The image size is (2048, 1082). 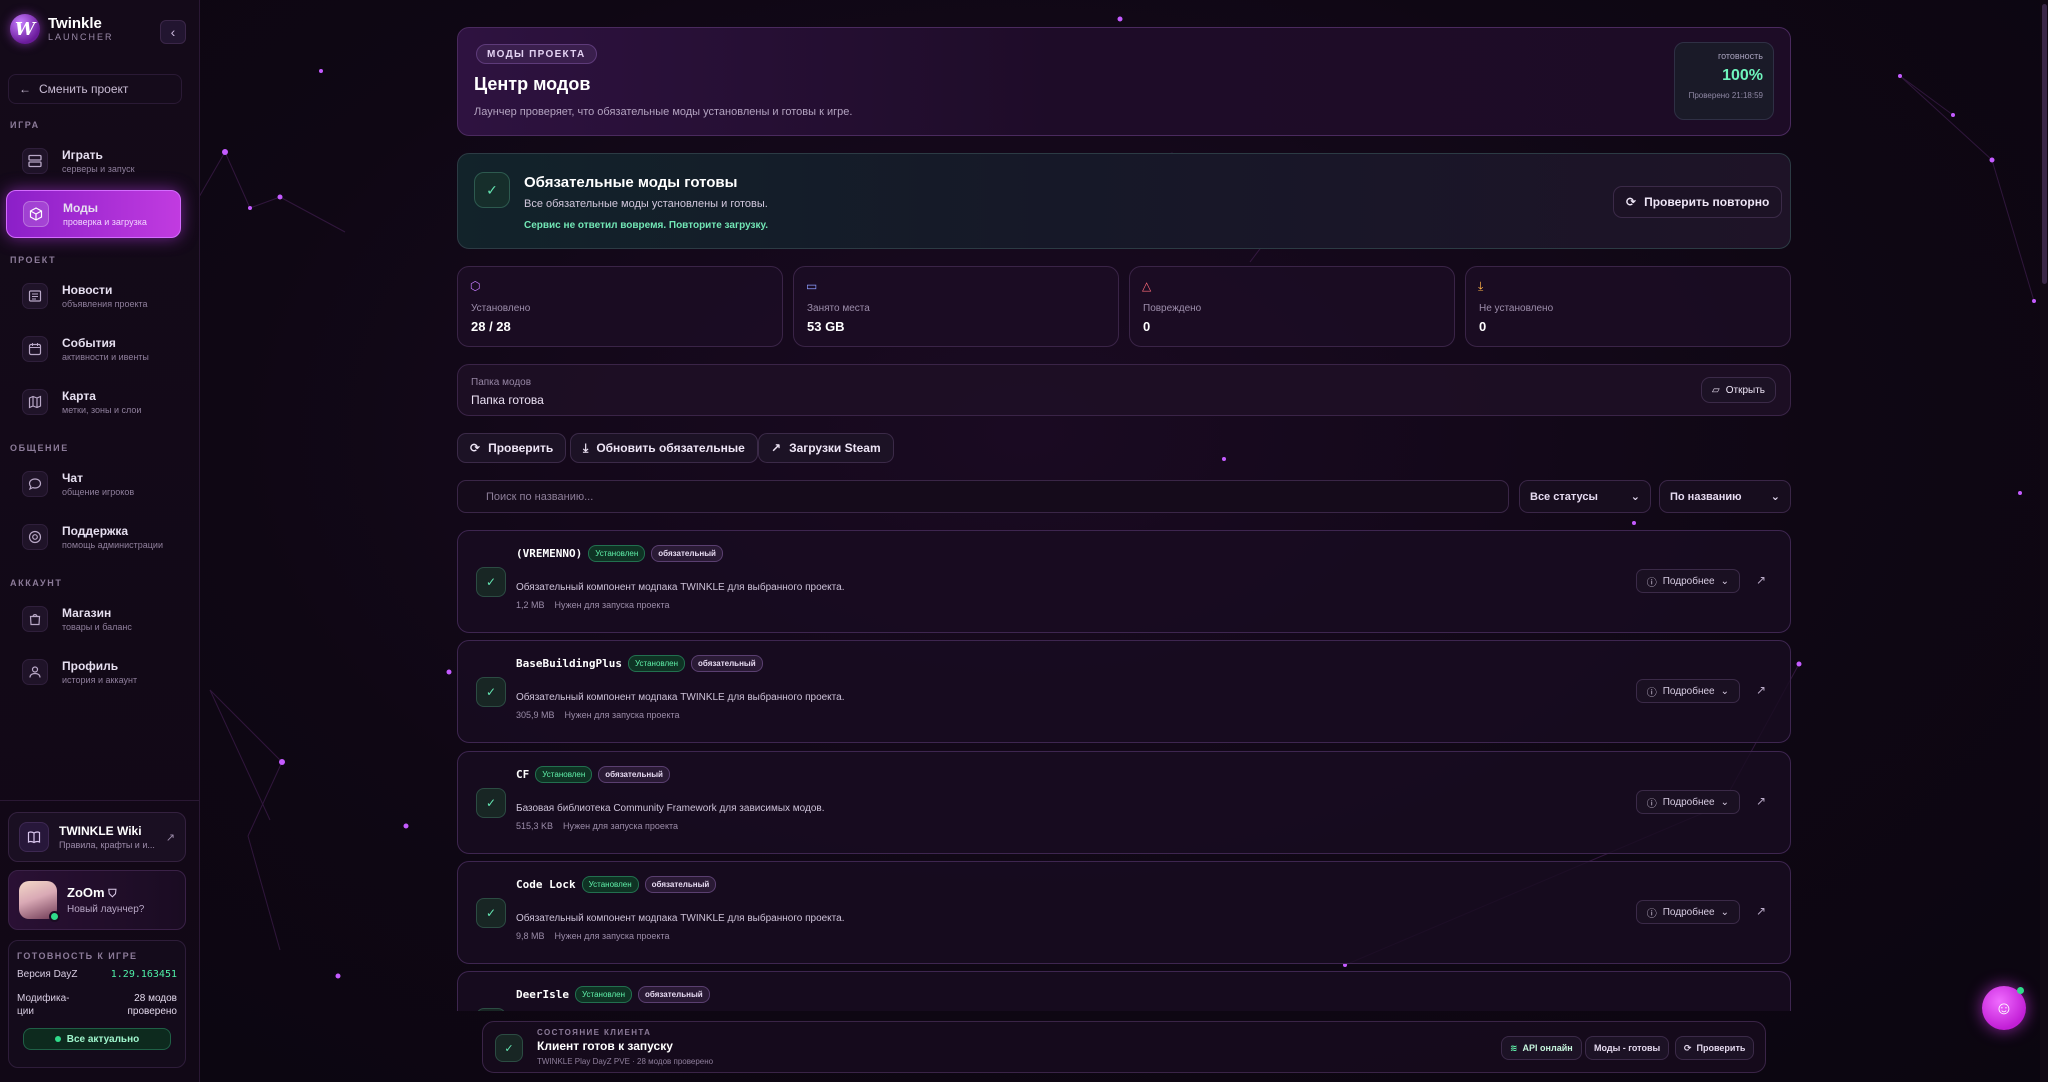 What do you see at coordinates (100, 800) in the screenshot?
I see `sidebar-divider` at bounding box center [100, 800].